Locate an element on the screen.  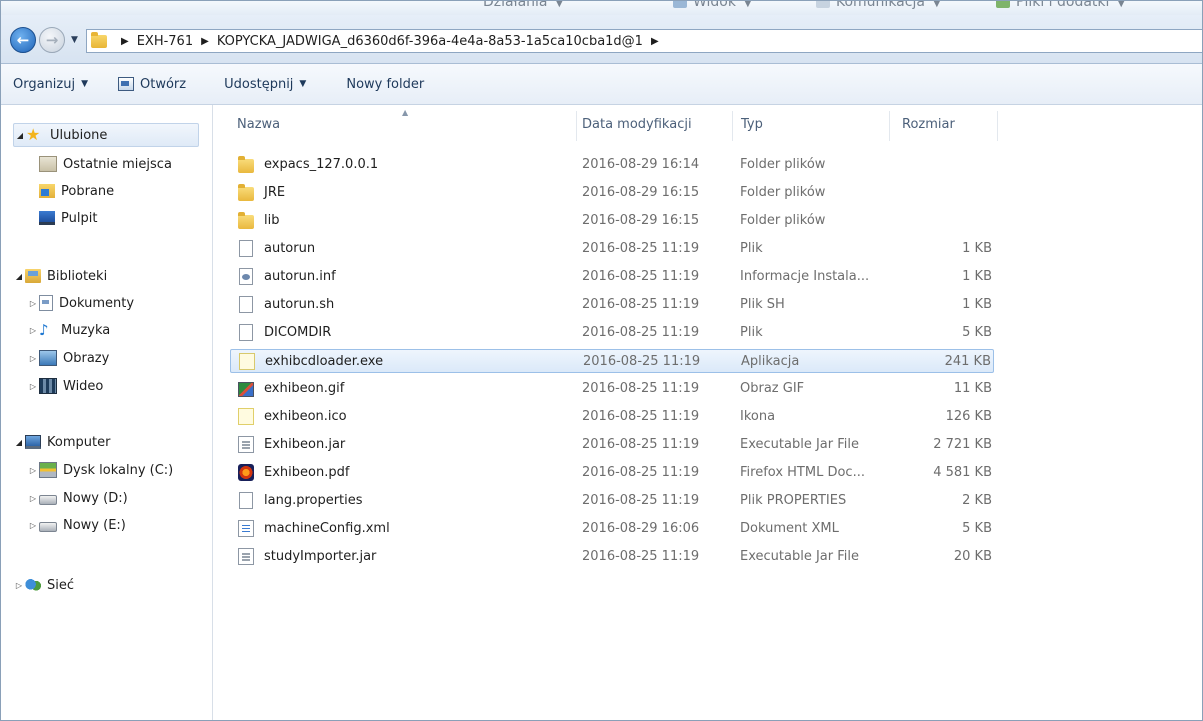
nav-recent-places: Ostatnie miejsca is located at coordinates (105, 164).